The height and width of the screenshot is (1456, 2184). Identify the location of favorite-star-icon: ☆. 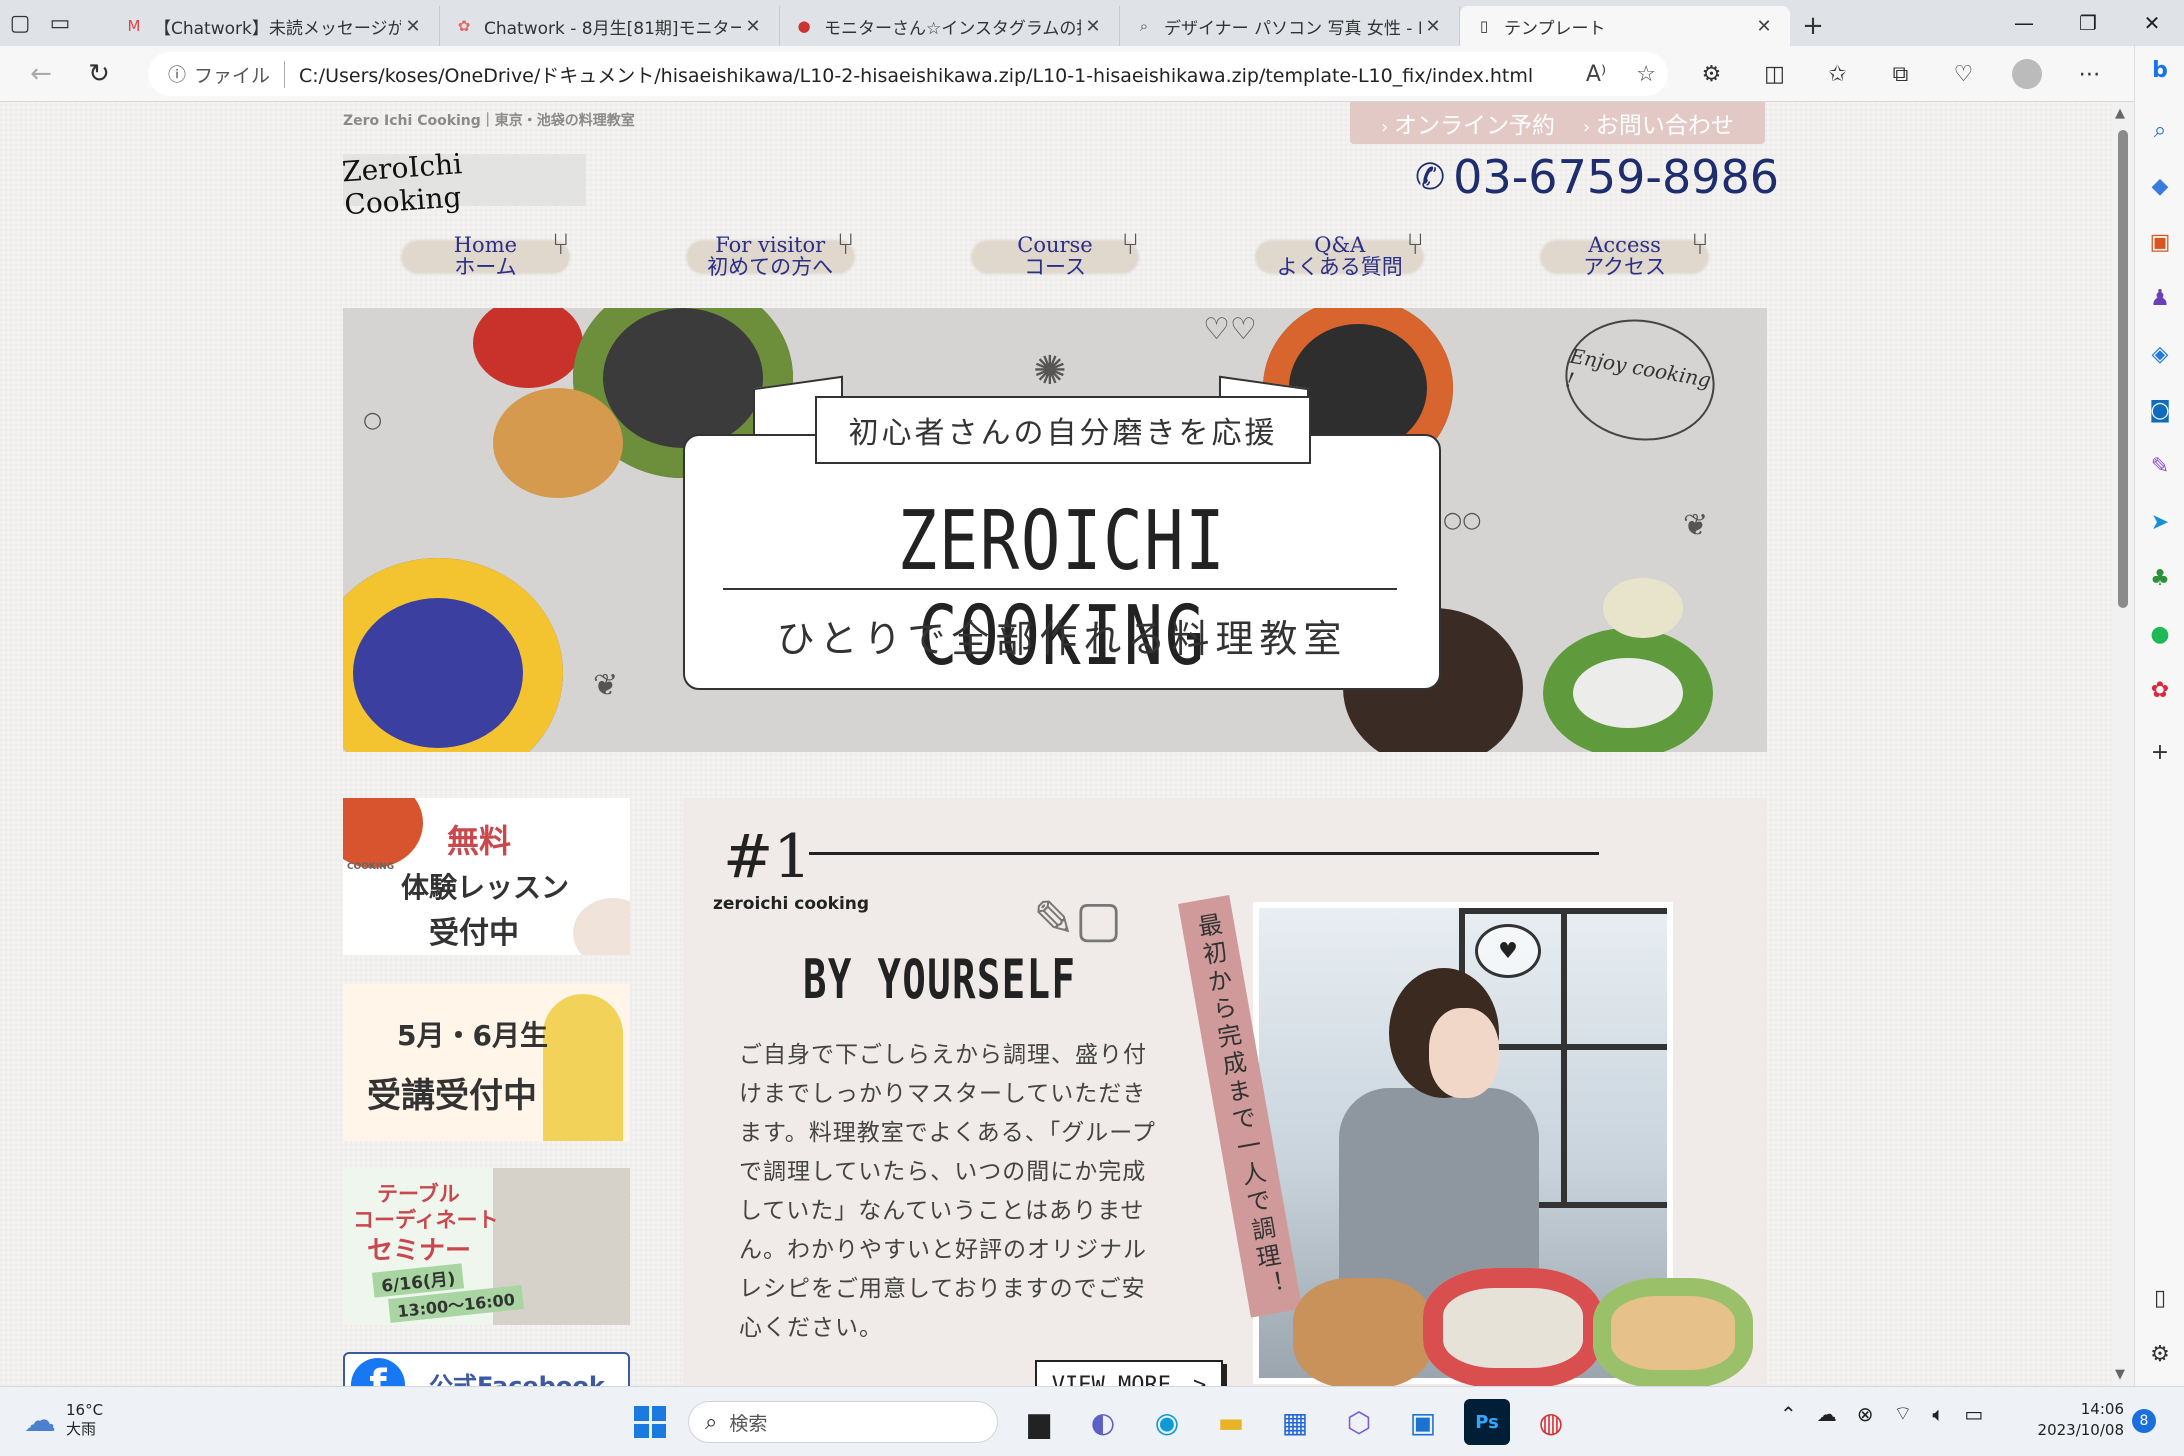
(1646, 74).